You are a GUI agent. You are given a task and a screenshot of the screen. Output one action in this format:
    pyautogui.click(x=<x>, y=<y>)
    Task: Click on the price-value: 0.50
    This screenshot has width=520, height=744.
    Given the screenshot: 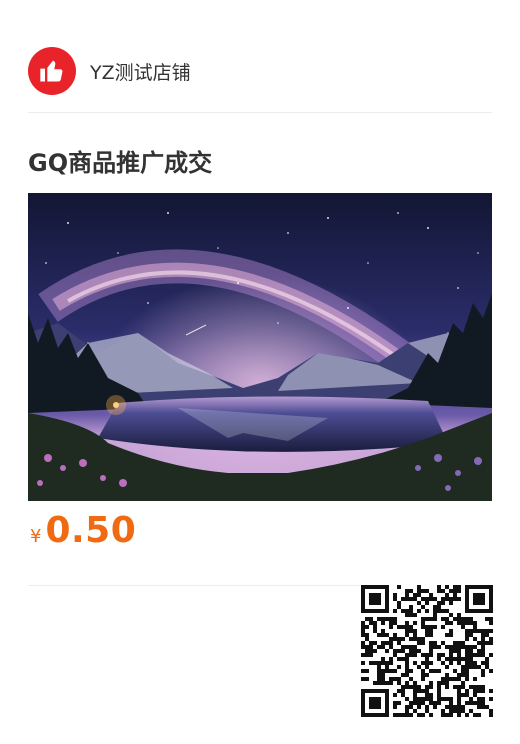 What is the action you would take?
    pyautogui.click(x=91, y=530)
    